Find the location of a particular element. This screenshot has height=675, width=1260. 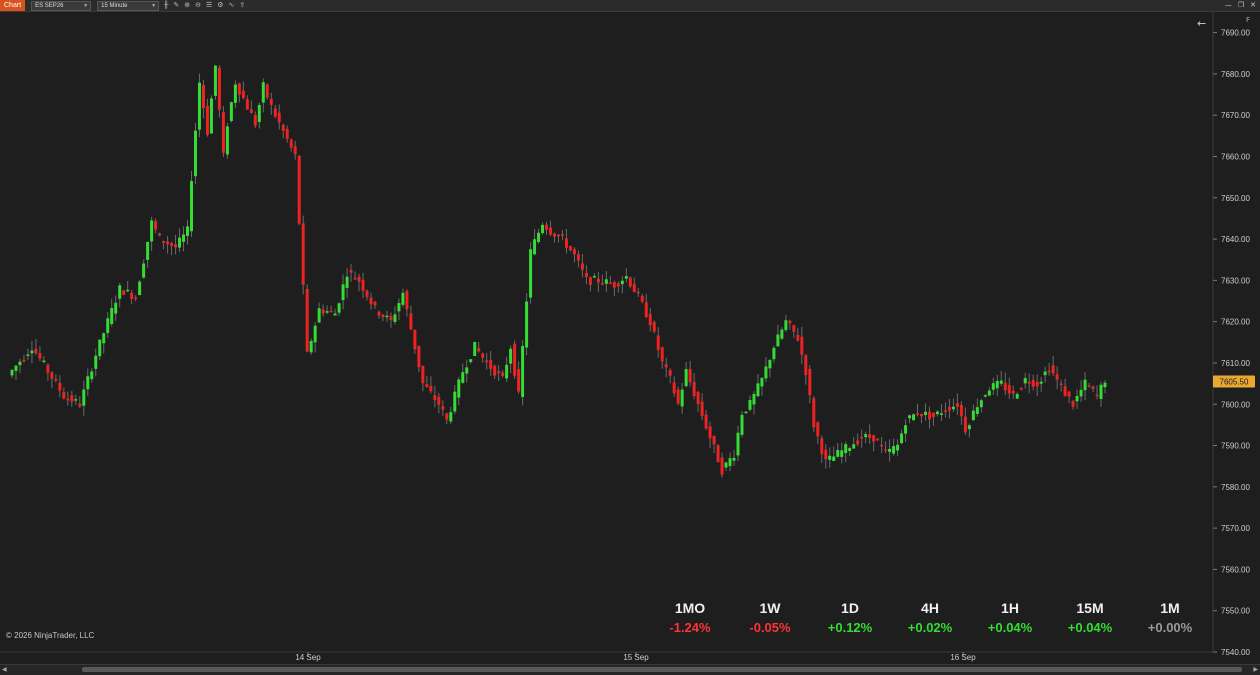

minimize-icon: — is located at coordinates (1228, 5).